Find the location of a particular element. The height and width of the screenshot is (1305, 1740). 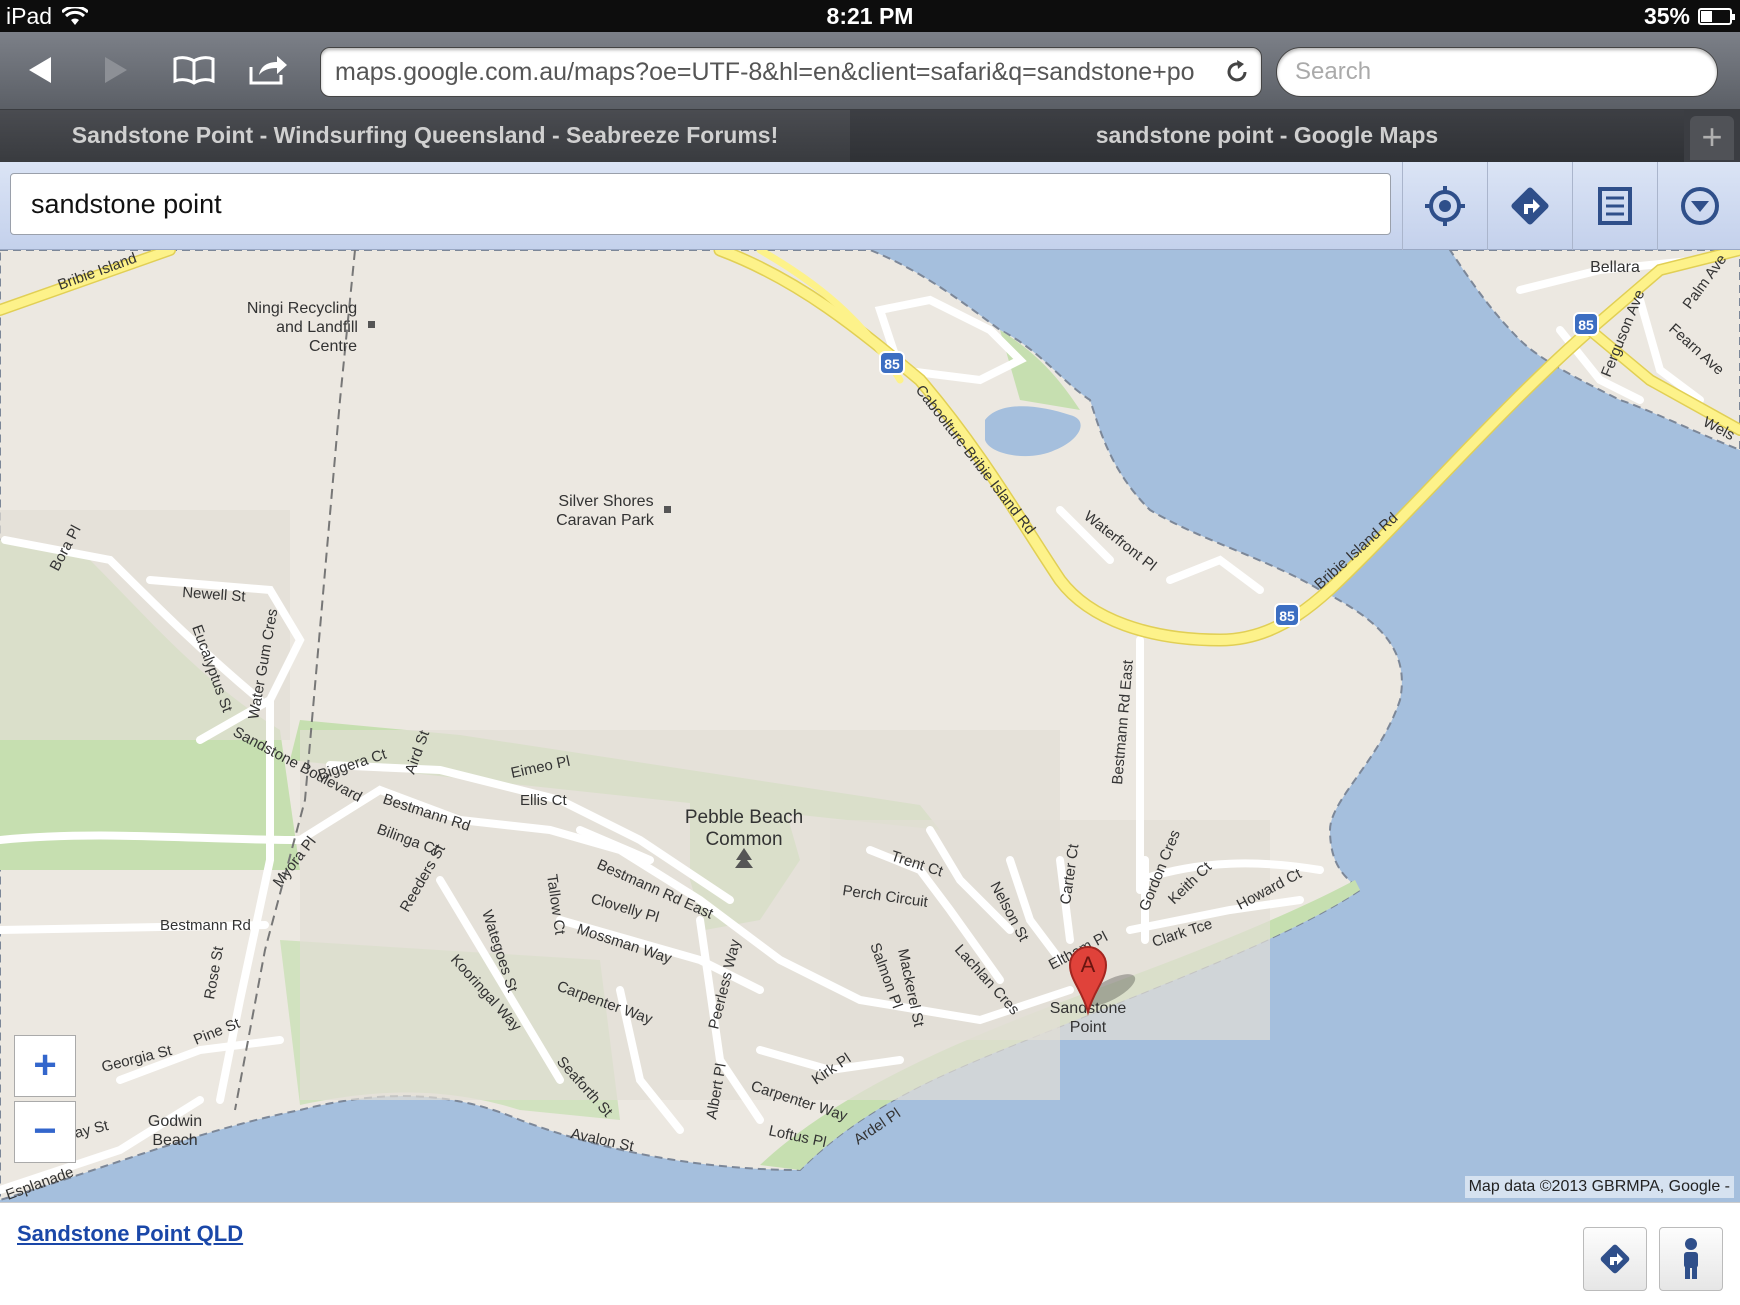

browser-search-field: Search is located at coordinates (1497, 72).